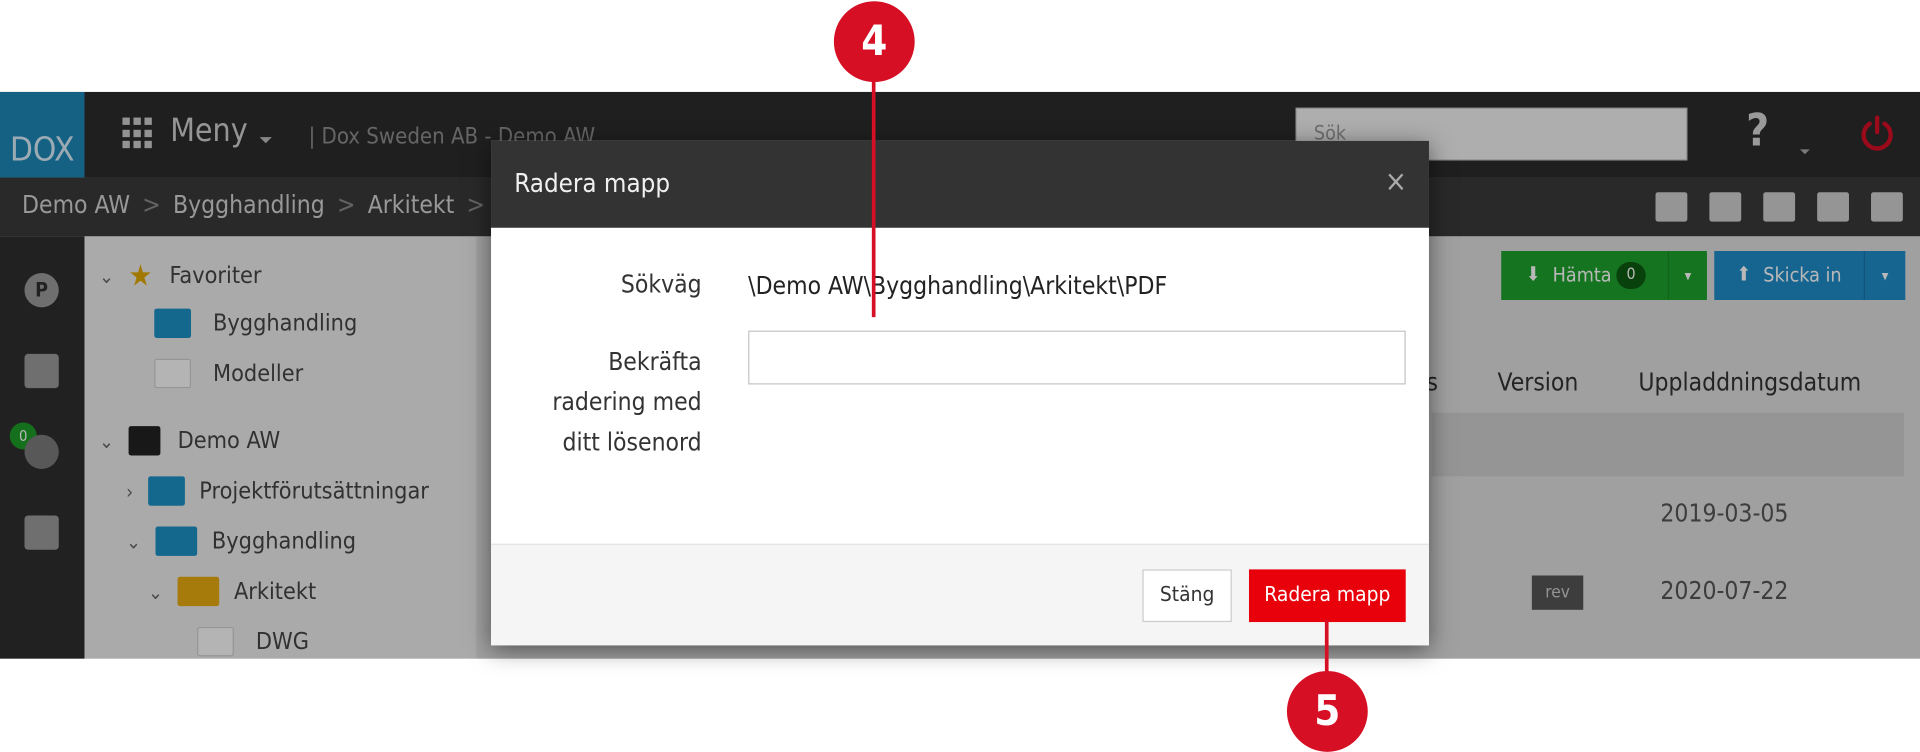 This screenshot has width=1920, height=752. What do you see at coordinates (1187, 596) in the screenshot?
I see `close-button: Stäng` at bounding box center [1187, 596].